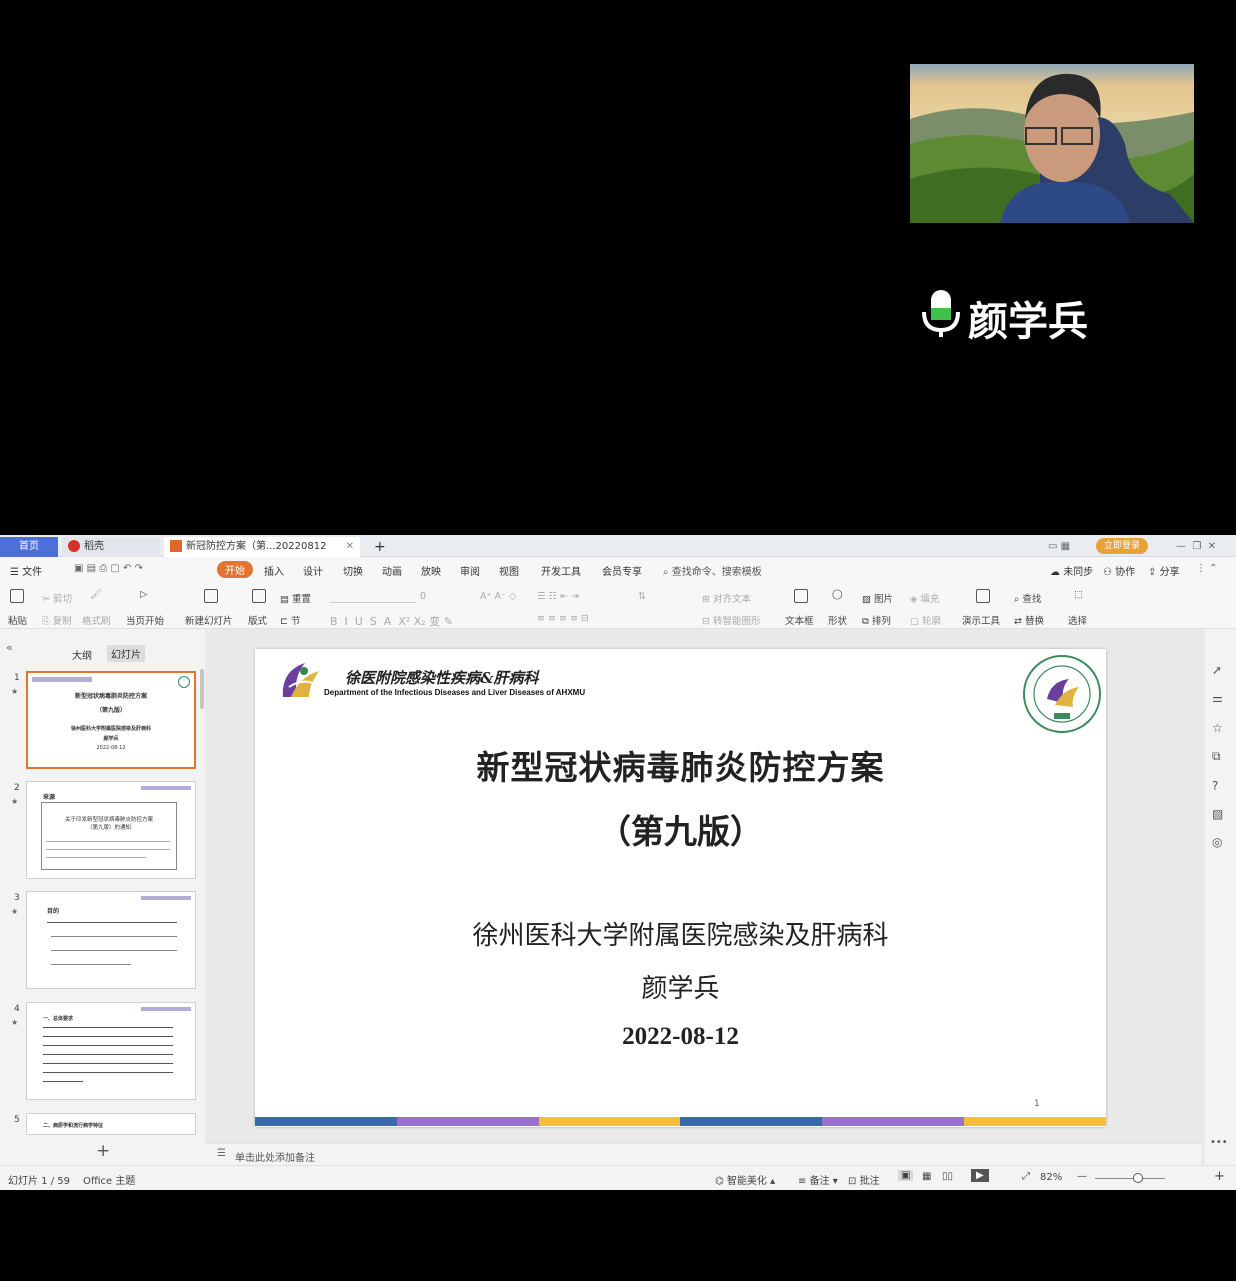 The image size is (1236, 1281). What do you see at coordinates (82, 654) in the screenshot?
I see `tab-outline: 大纲` at bounding box center [82, 654].